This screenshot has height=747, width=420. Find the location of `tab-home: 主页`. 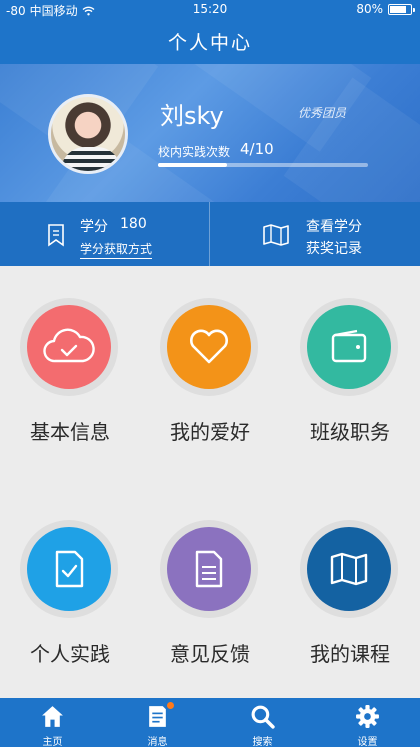

tab-home: 主页 is located at coordinates (52, 722).